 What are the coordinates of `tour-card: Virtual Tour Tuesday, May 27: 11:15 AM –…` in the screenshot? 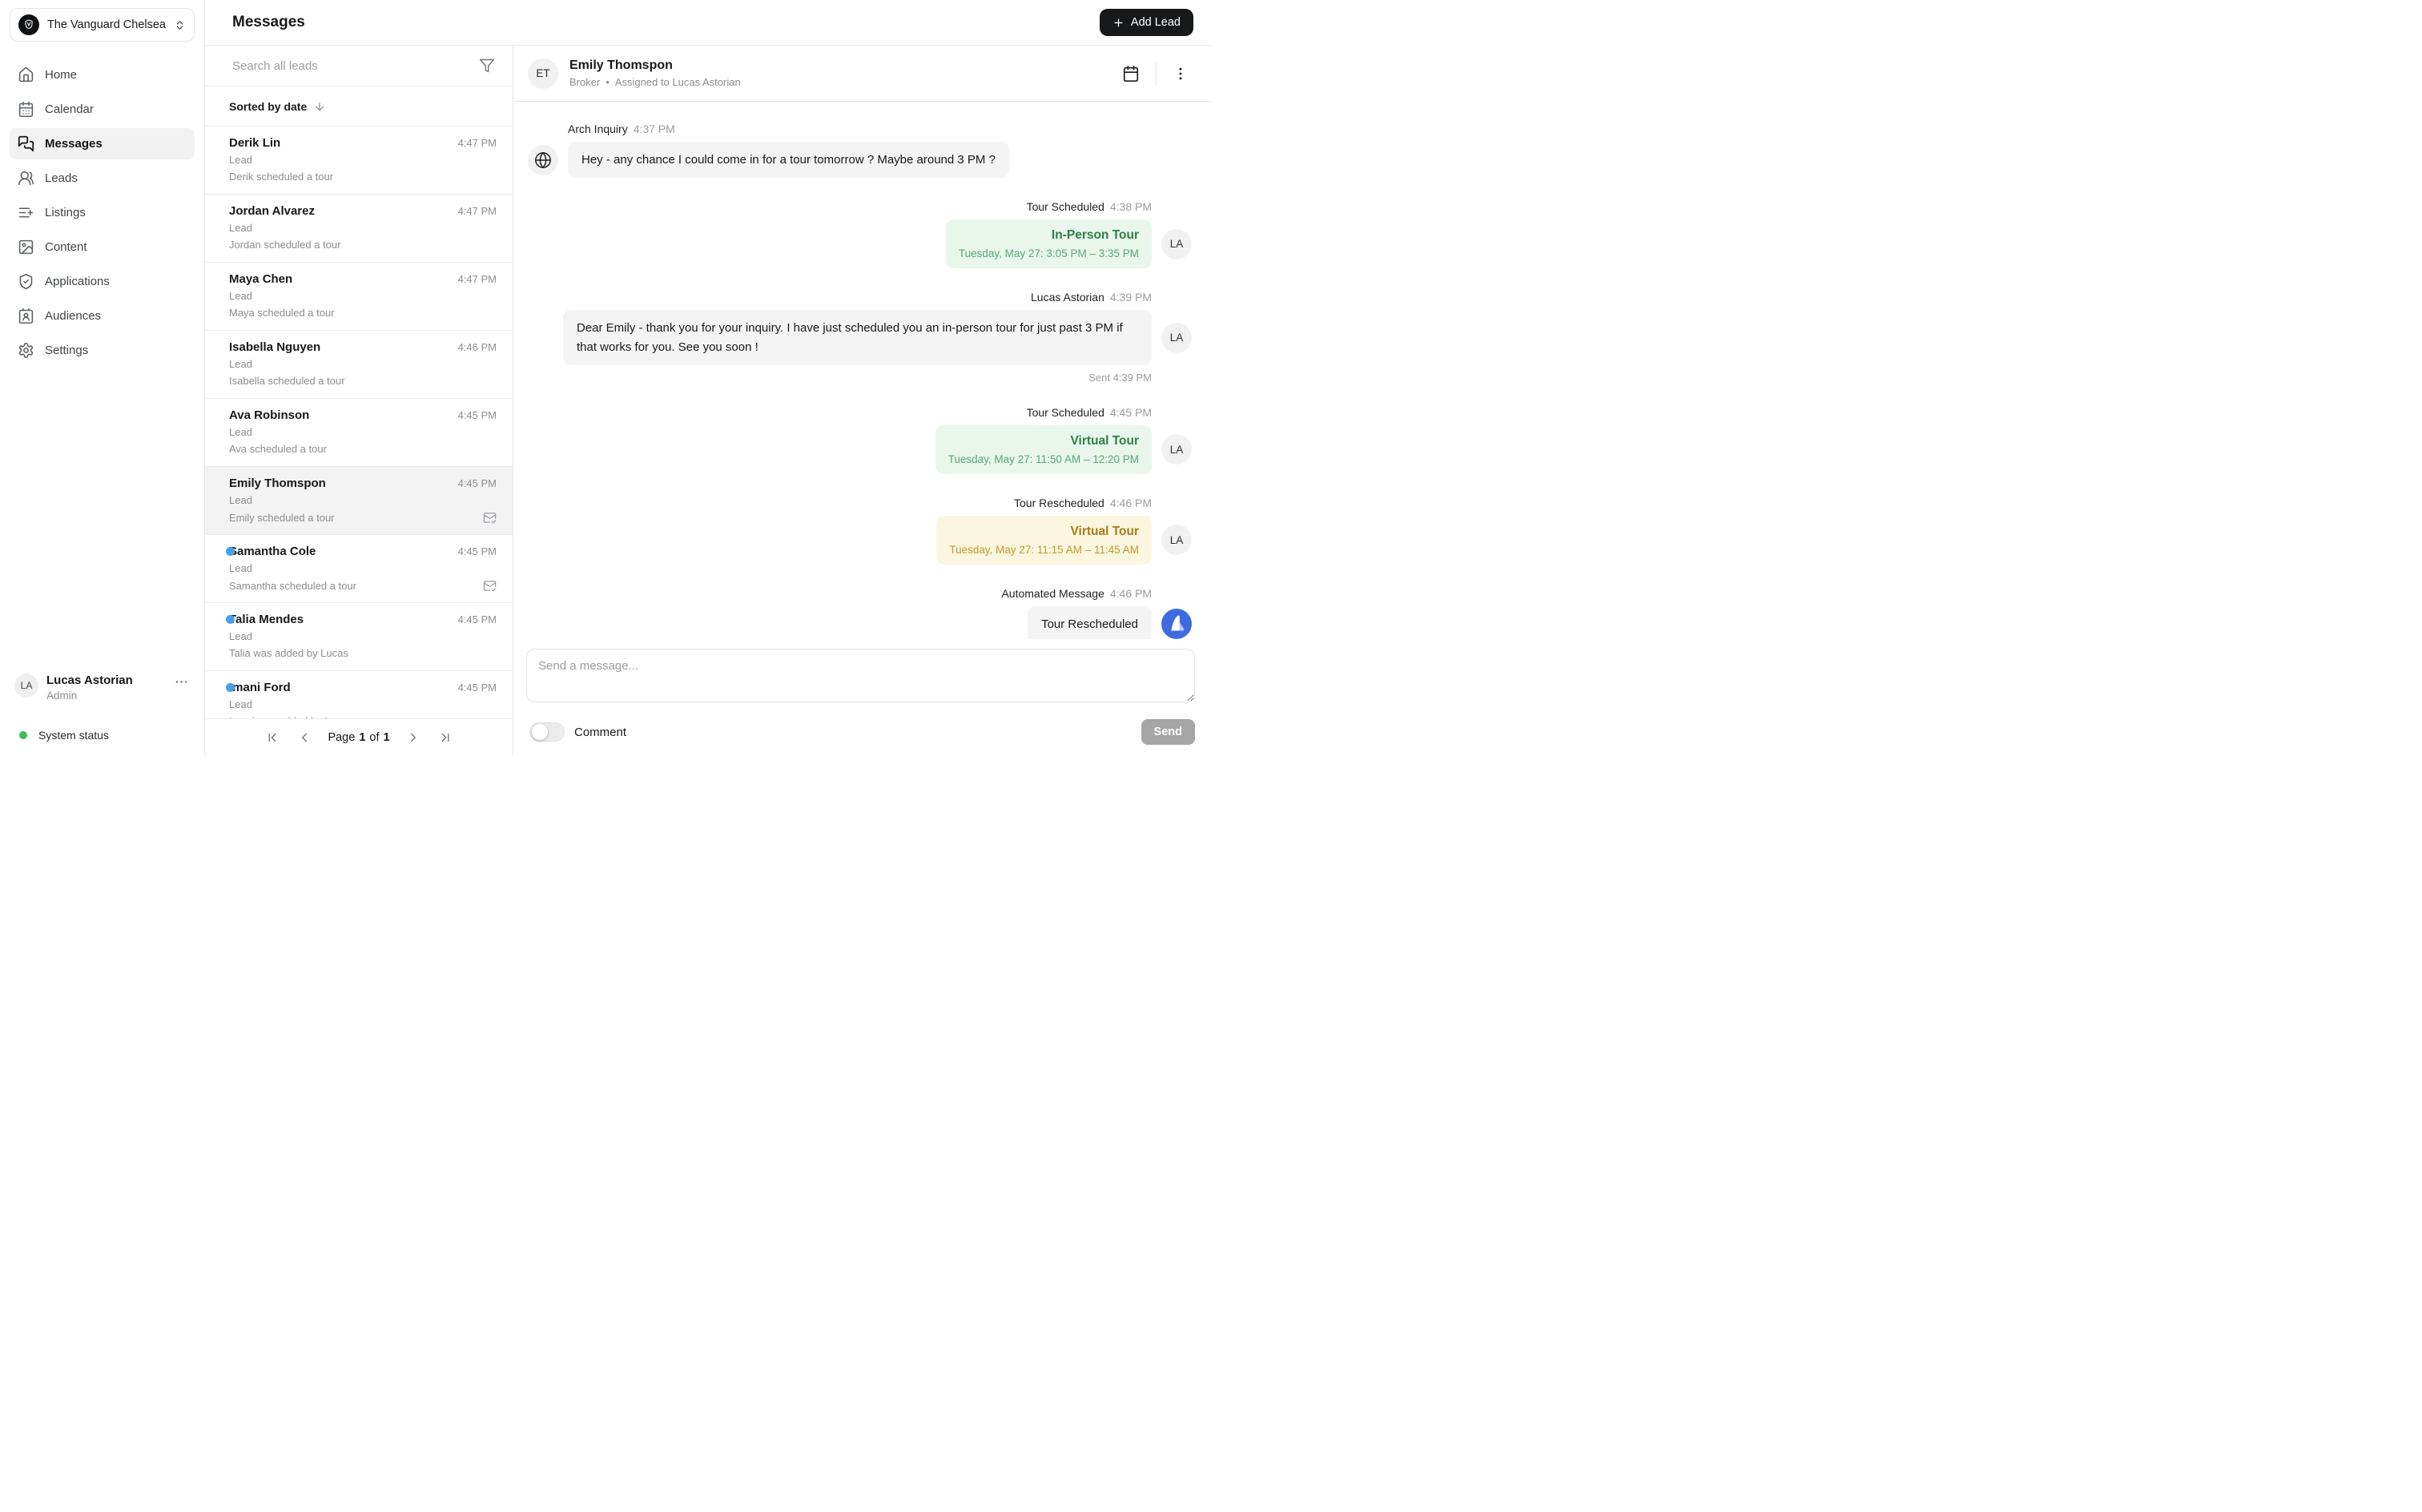 It's located at (1044, 540).